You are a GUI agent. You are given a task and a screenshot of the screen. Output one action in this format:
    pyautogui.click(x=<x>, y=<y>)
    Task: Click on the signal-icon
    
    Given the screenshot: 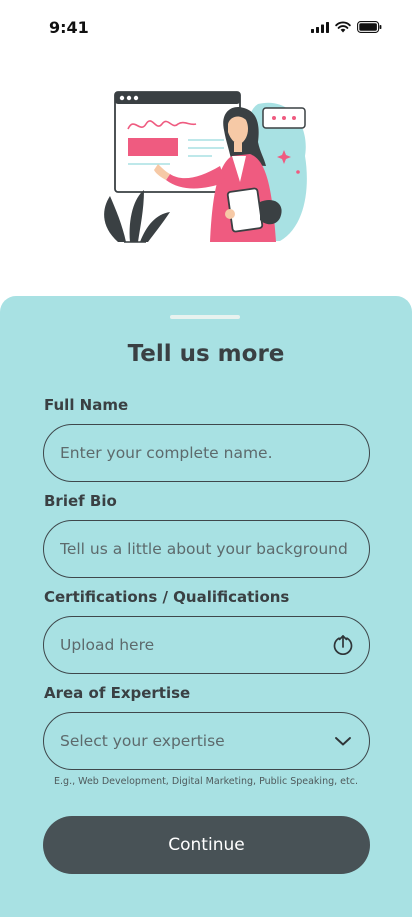 What is the action you would take?
    pyautogui.click(x=320, y=27)
    